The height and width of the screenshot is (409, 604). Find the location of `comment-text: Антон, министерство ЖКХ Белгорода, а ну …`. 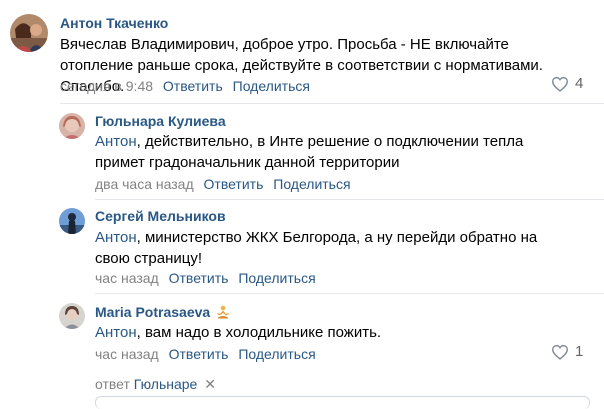

comment-text: Антон, министерство ЖКХ Белгорода, а ну … is located at coordinates (316, 248).